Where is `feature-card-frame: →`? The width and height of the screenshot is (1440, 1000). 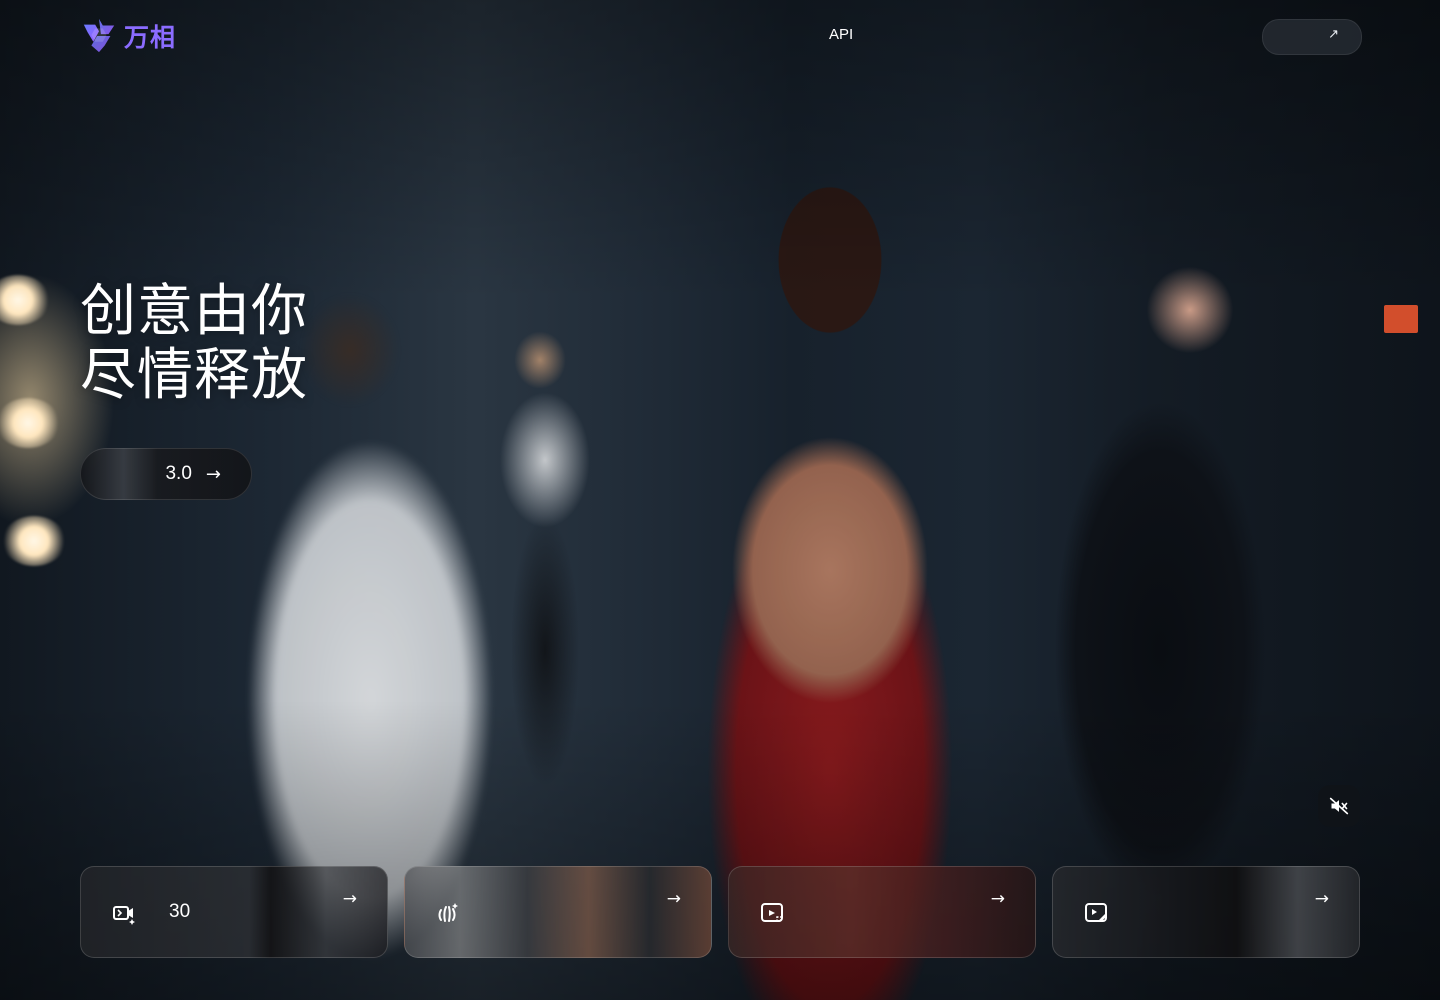
feature-card-frame: → is located at coordinates (882, 912).